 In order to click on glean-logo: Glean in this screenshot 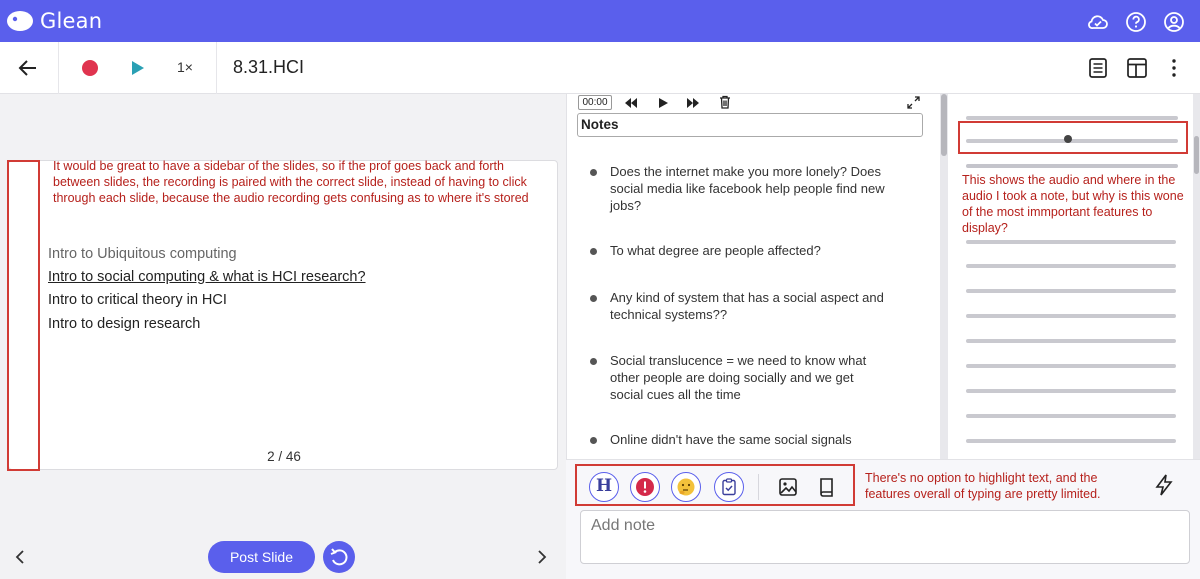, I will do `click(54, 21)`.